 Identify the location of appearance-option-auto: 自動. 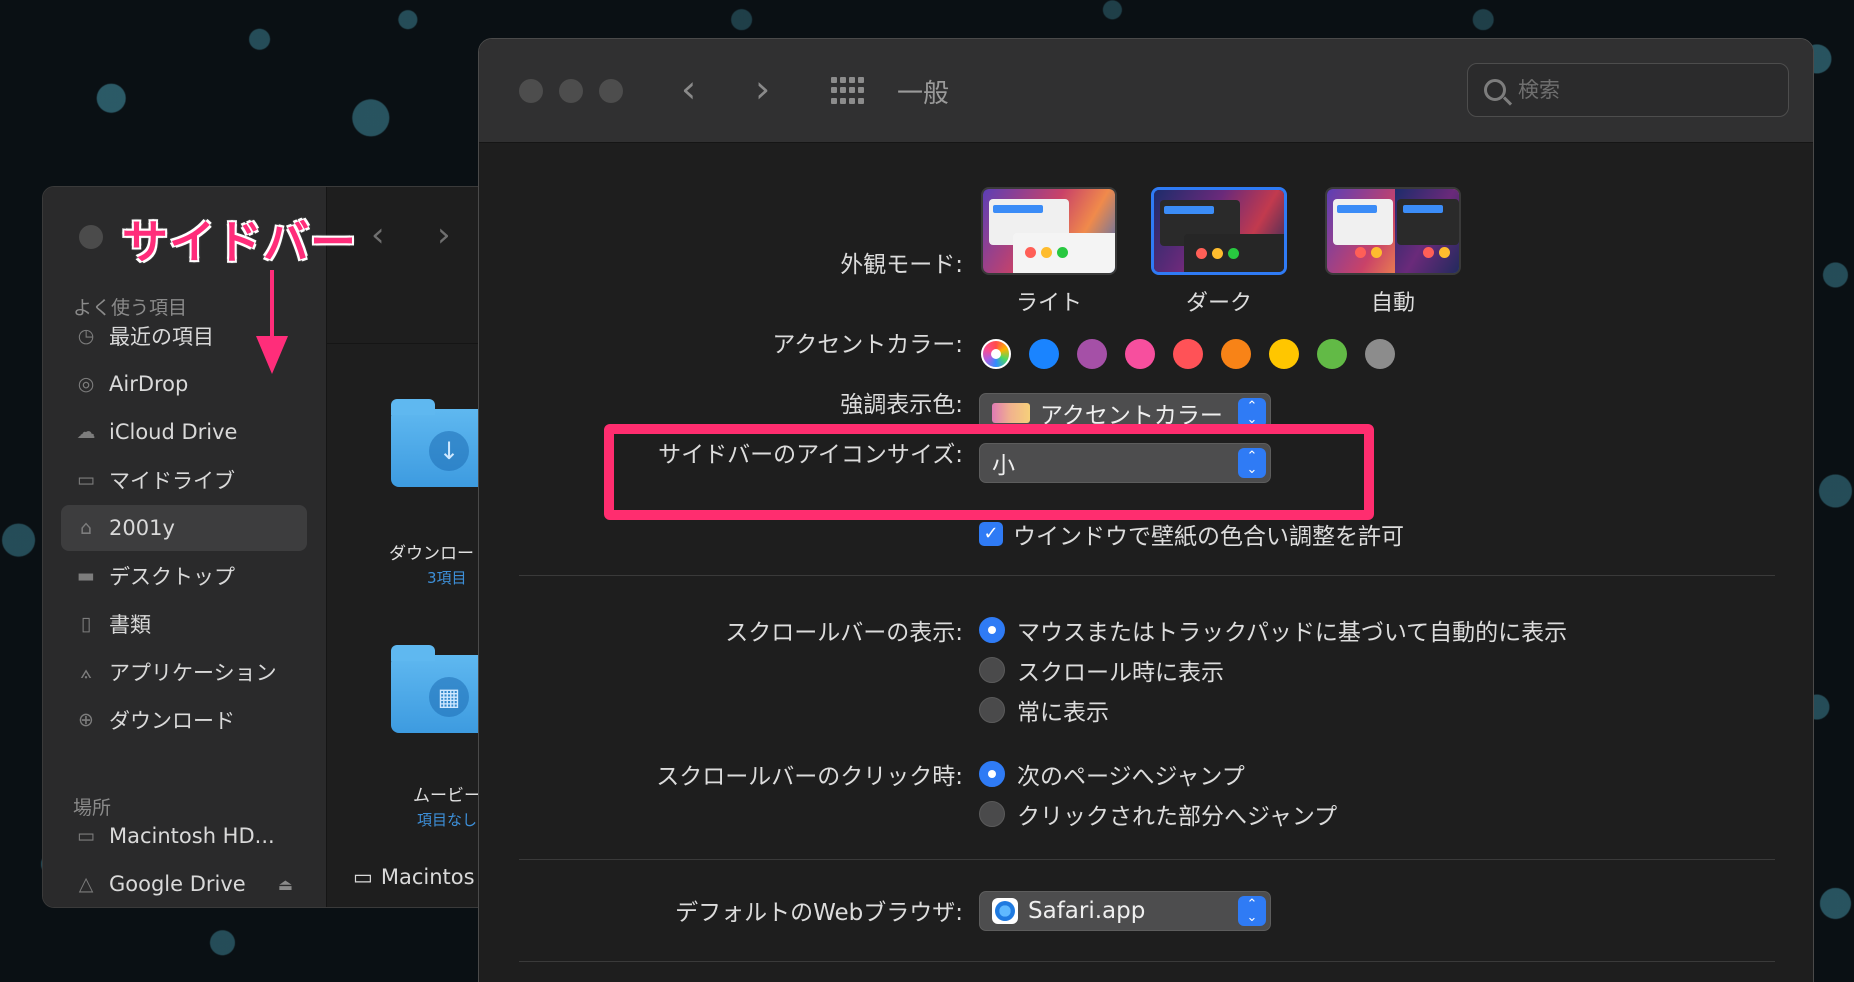
(1393, 252).